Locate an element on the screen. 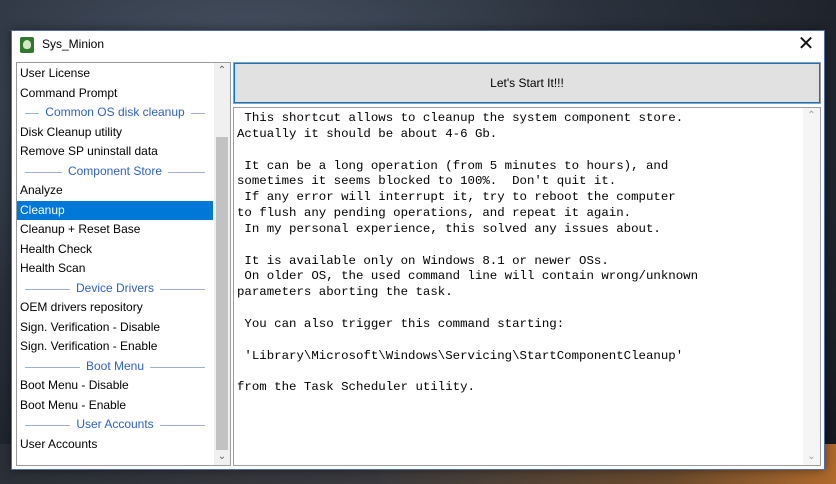 This screenshot has height=484, width=836. title-bar: Sys_Minion ✕ is located at coordinates (418, 45).